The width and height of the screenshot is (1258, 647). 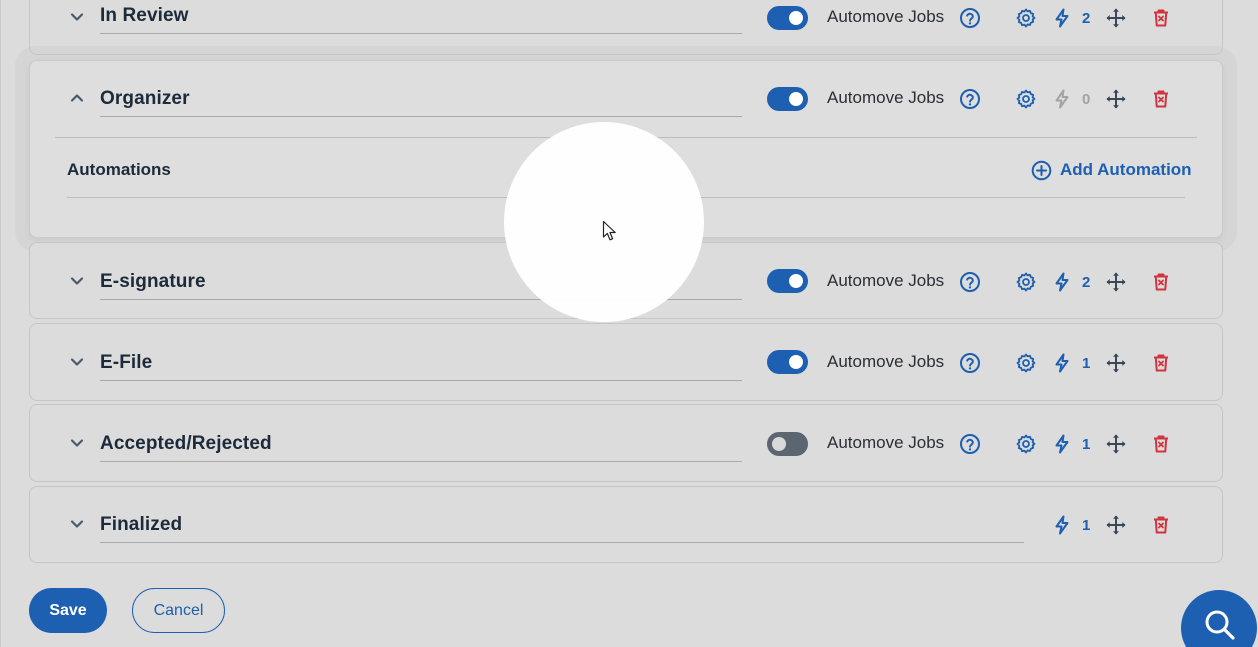 What do you see at coordinates (1086, 99) in the screenshot?
I see `automation-count: 0` at bounding box center [1086, 99].